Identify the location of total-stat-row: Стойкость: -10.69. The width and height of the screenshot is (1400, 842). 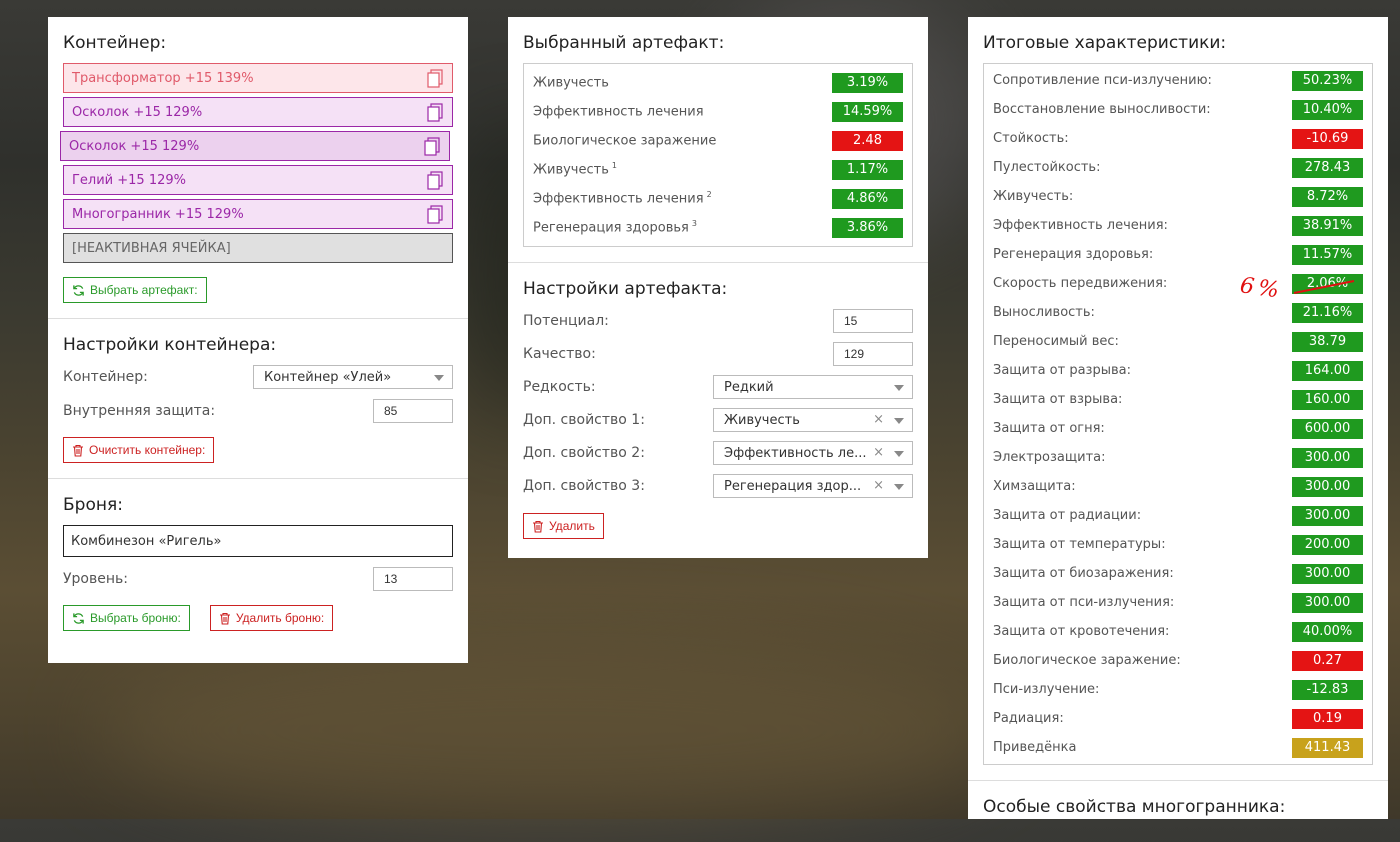
(1178, 138).